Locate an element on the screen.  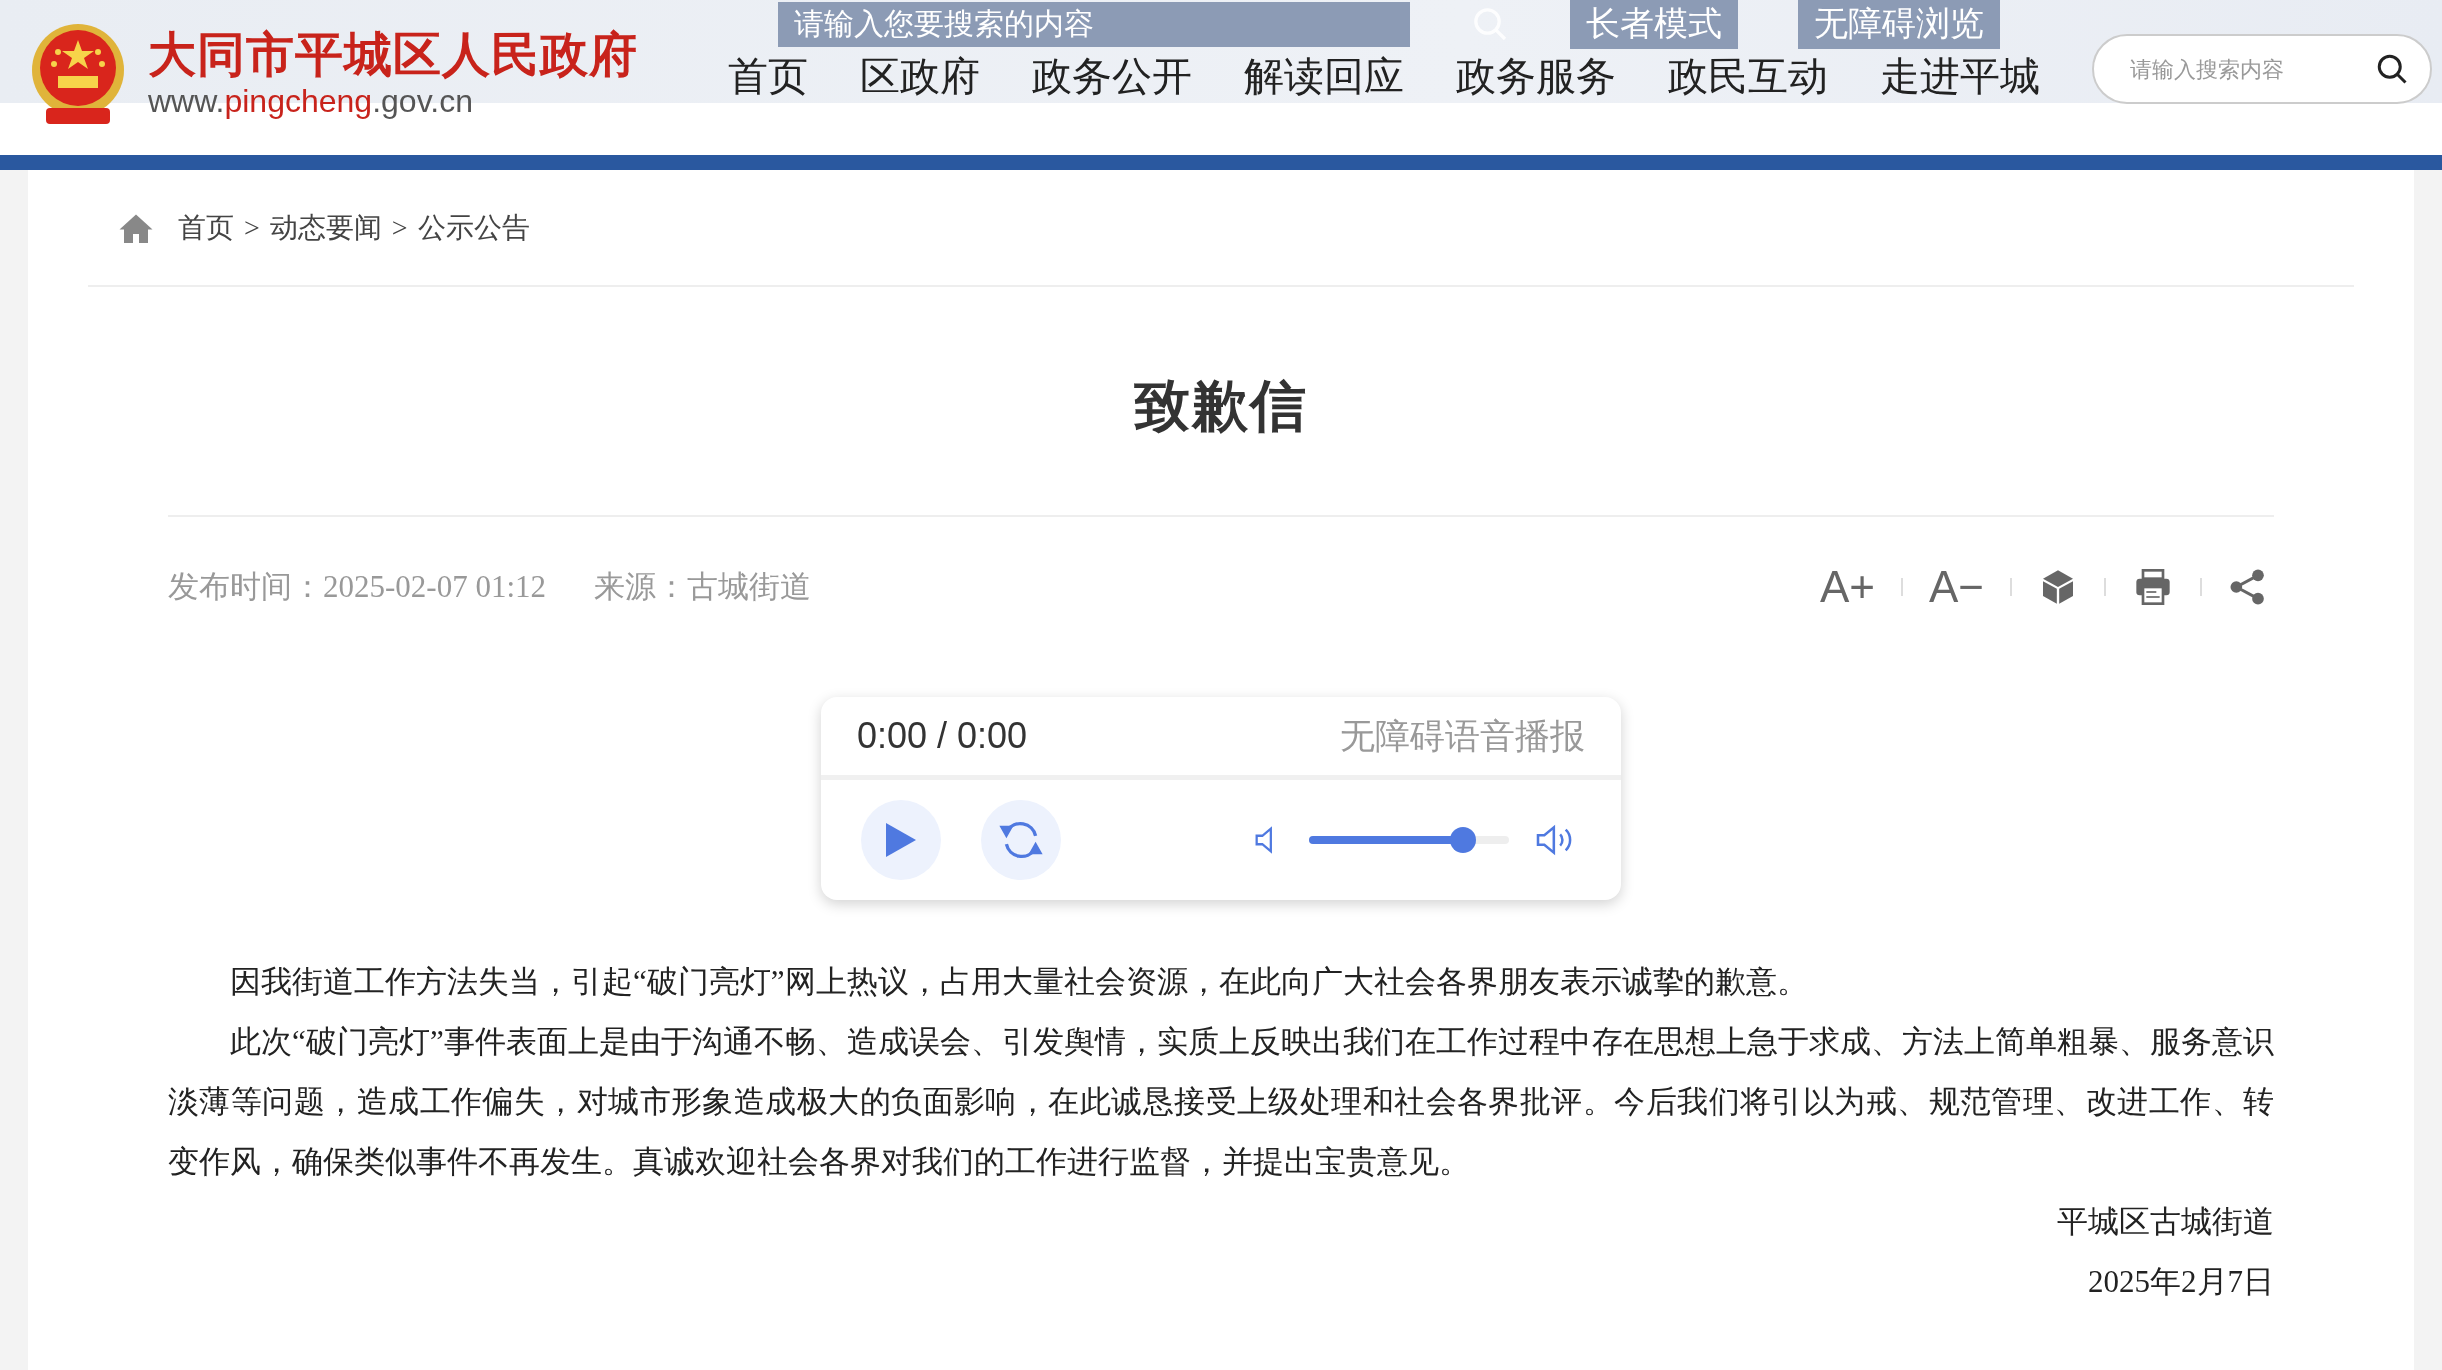
article-title: 致歉信 is located at coordinates (1221, 406).